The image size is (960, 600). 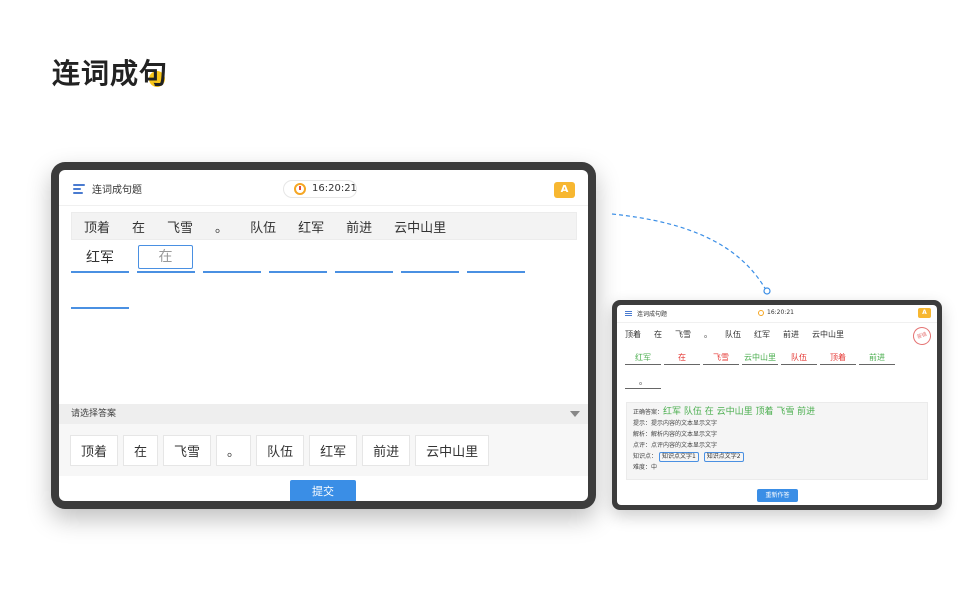 What do you see at coordinates (94, 414) in the screenshot?
I see `answer-panel-label: 请选择答案` at bounding box center [94, 414].